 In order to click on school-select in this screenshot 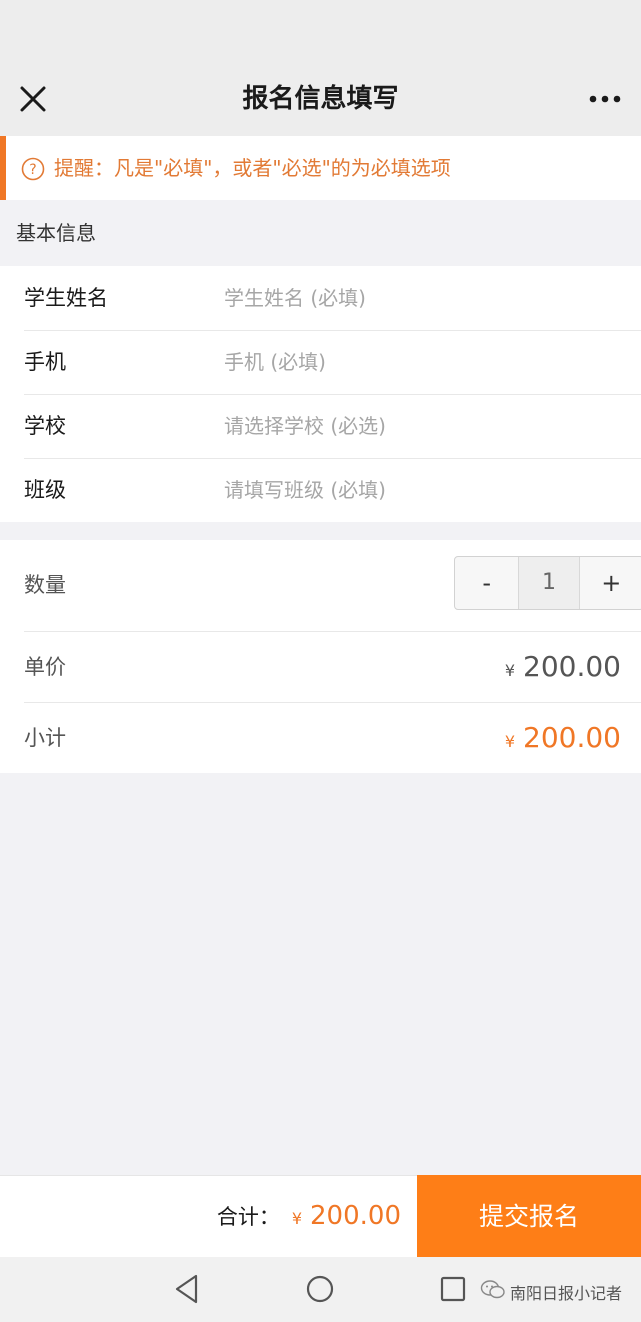, I will do `click(424, 426)`.